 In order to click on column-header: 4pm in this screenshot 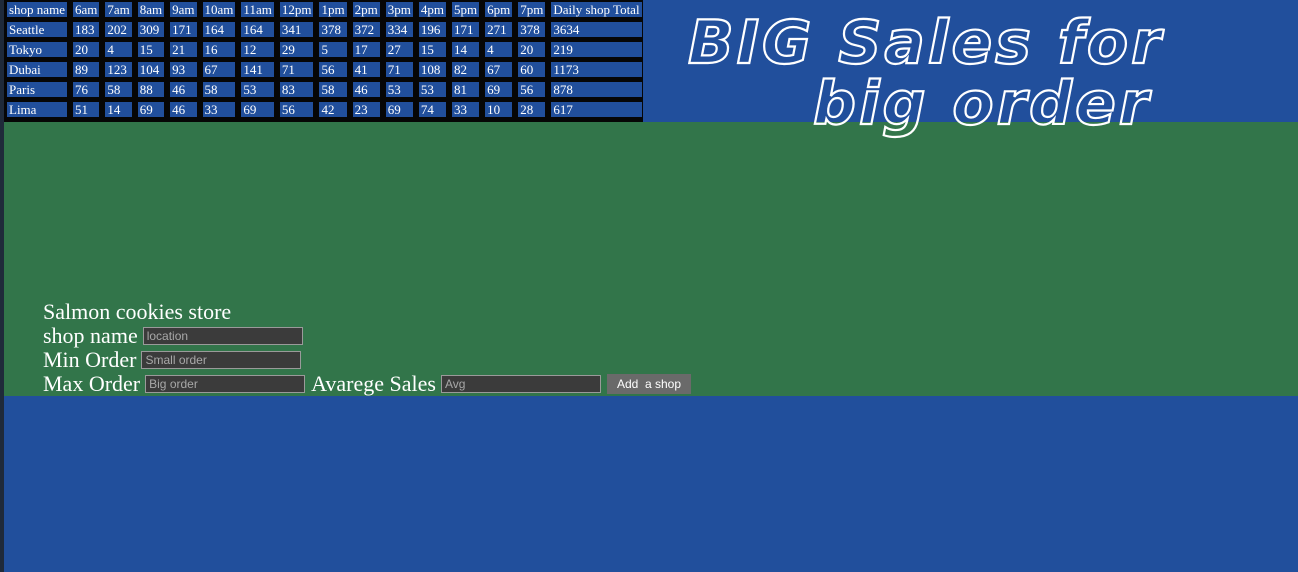, I will do `click(432, 9)`.